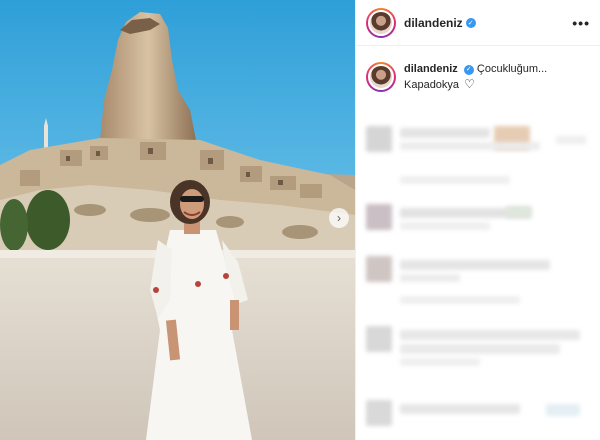  What do you see at coordinates (469, 84) in the screenshot?
I see `heart-outline-icon: ♡` at bounding box center [469, 84].